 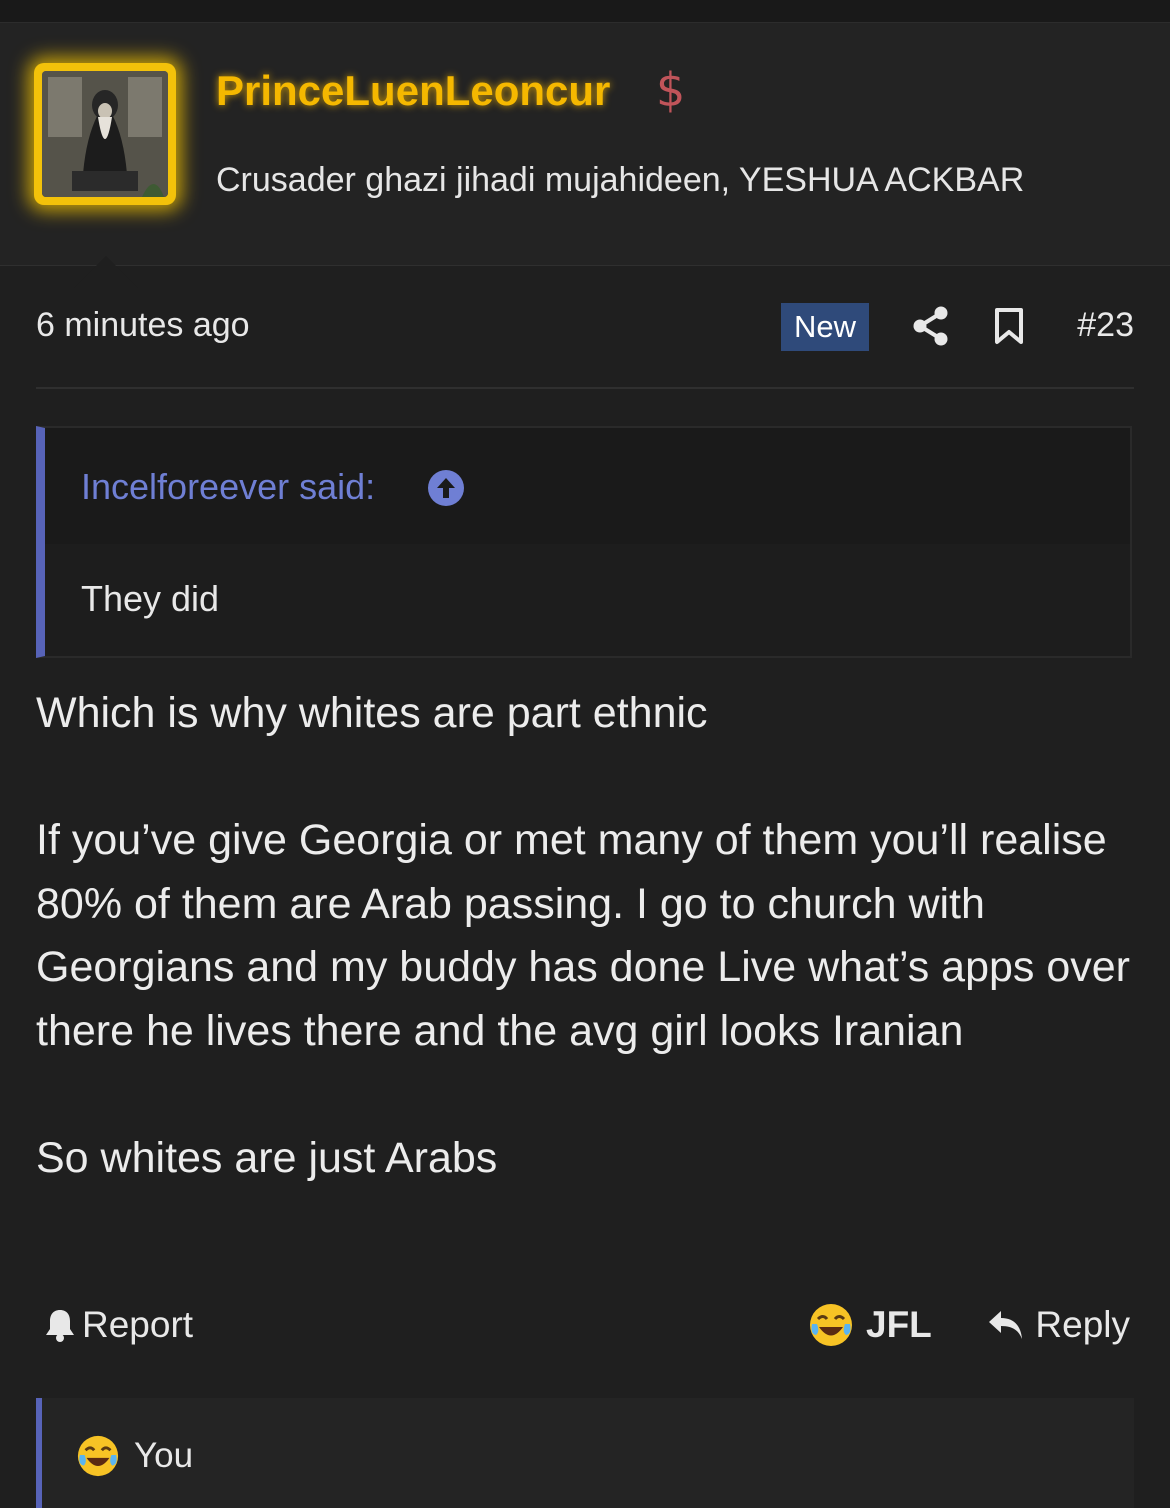 What do you see at coordinates (267, 1157) in the screenshot?
I see `message-line: So whites are just Arabs` at bounding box center [267, 1157].